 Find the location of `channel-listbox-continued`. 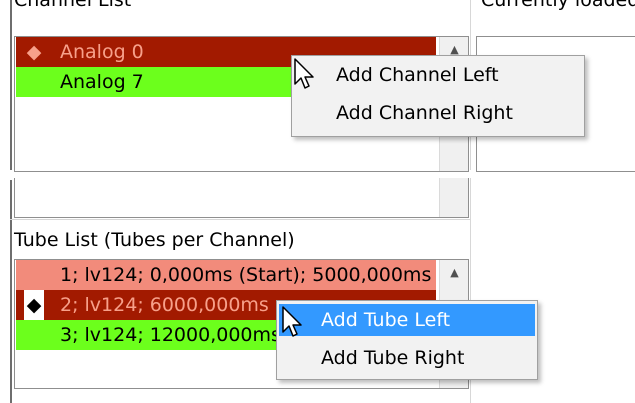

channel-listbox-continued is located at coordinates (241, 198).